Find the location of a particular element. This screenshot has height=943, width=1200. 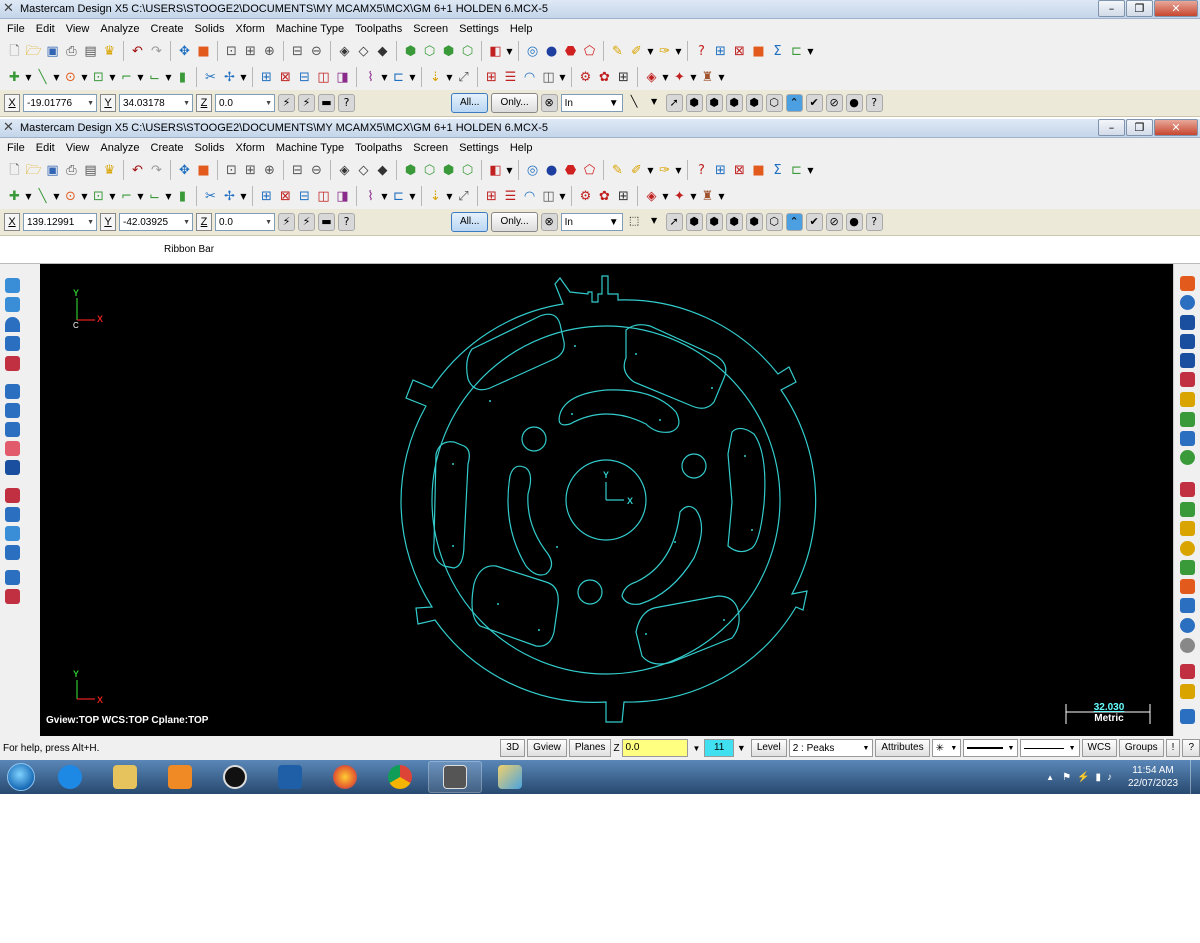

loft-icon is located at coordinates (12, 429).